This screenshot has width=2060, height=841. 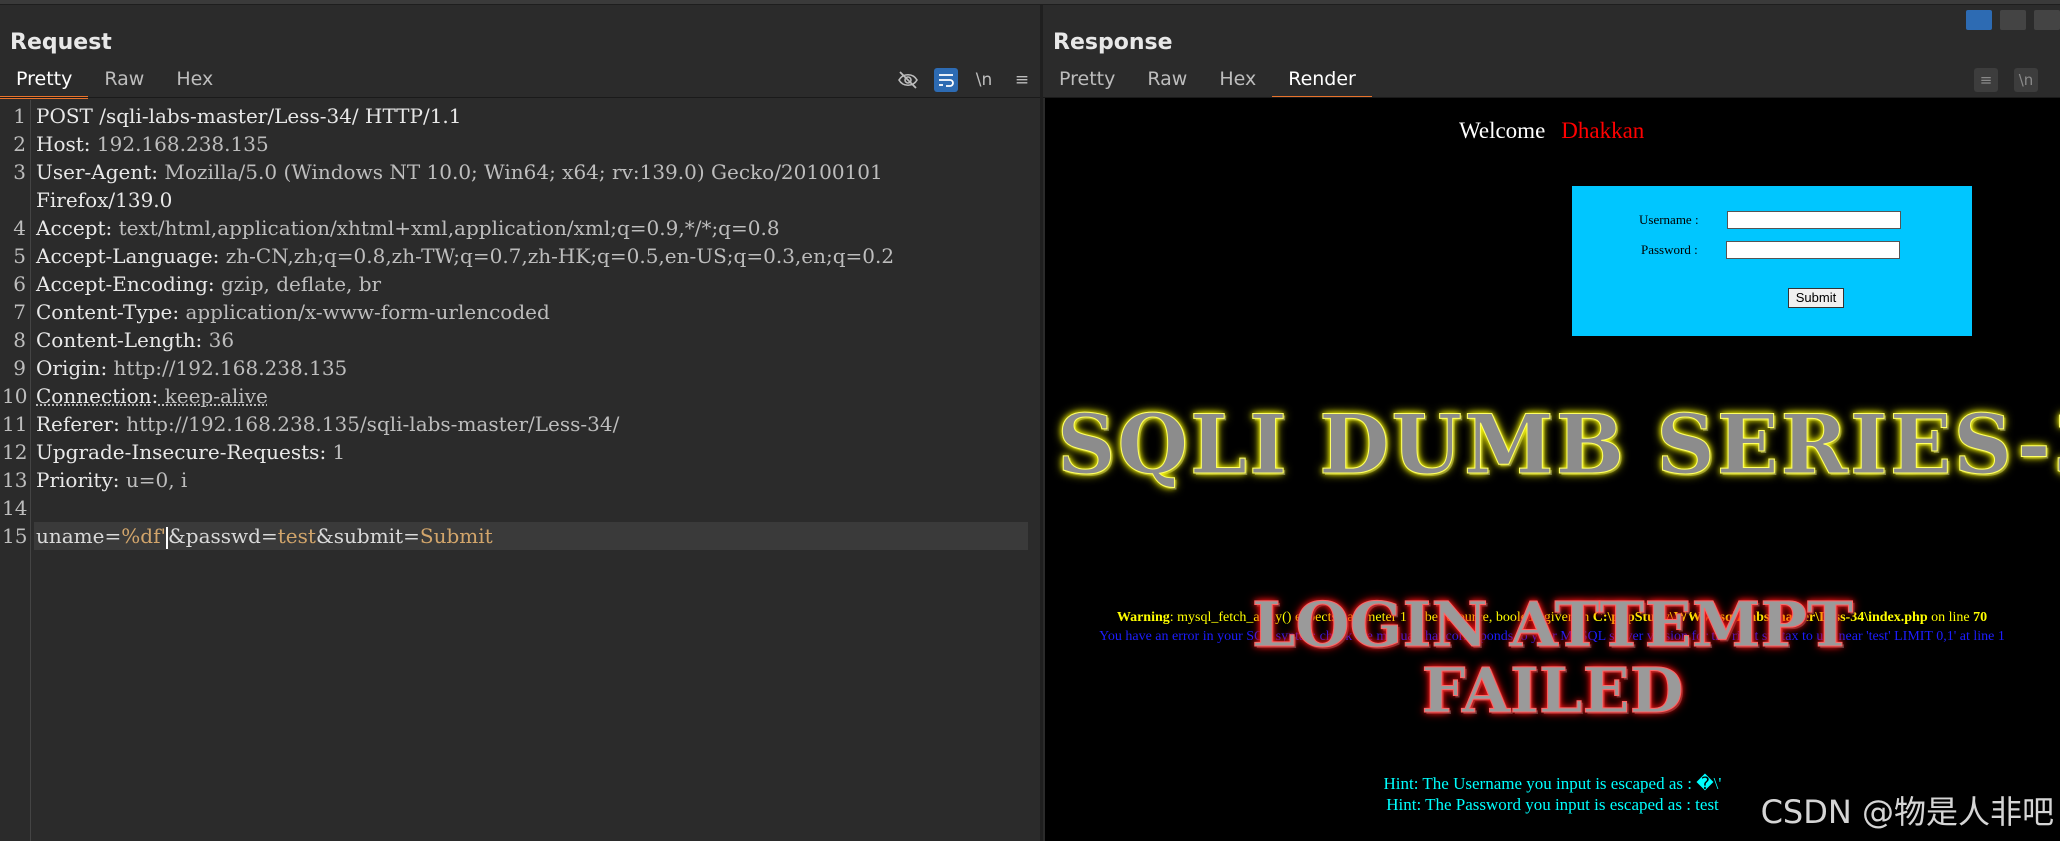 I want to click on response-tab-hex: Hex, so click(x=1237, y=80).